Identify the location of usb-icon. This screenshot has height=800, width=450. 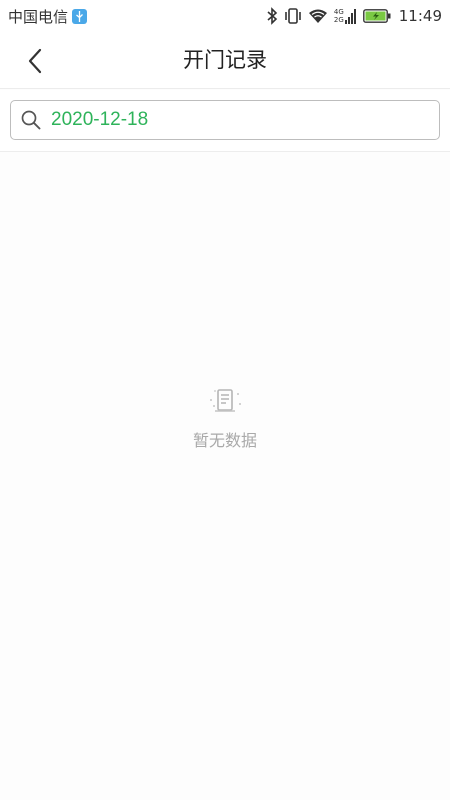
(80, 16).